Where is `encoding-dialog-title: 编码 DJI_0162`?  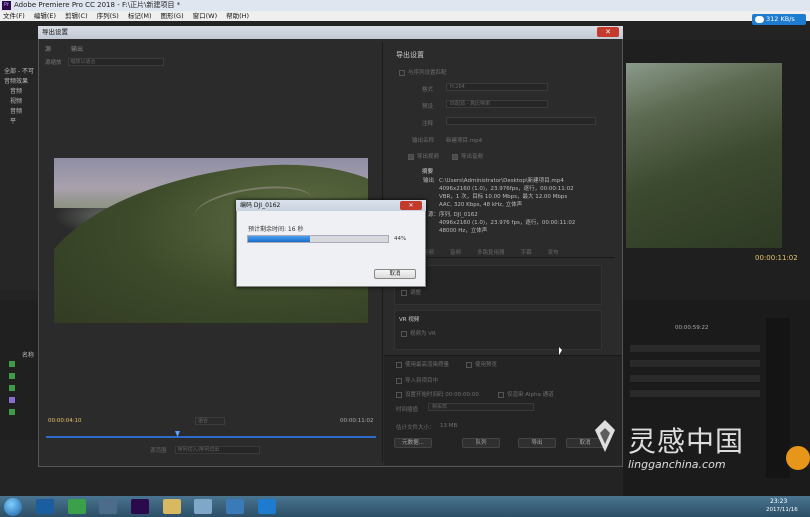 encoding-dialog-title: 编码 DJI_0162 is located at coordinates (331, 205).